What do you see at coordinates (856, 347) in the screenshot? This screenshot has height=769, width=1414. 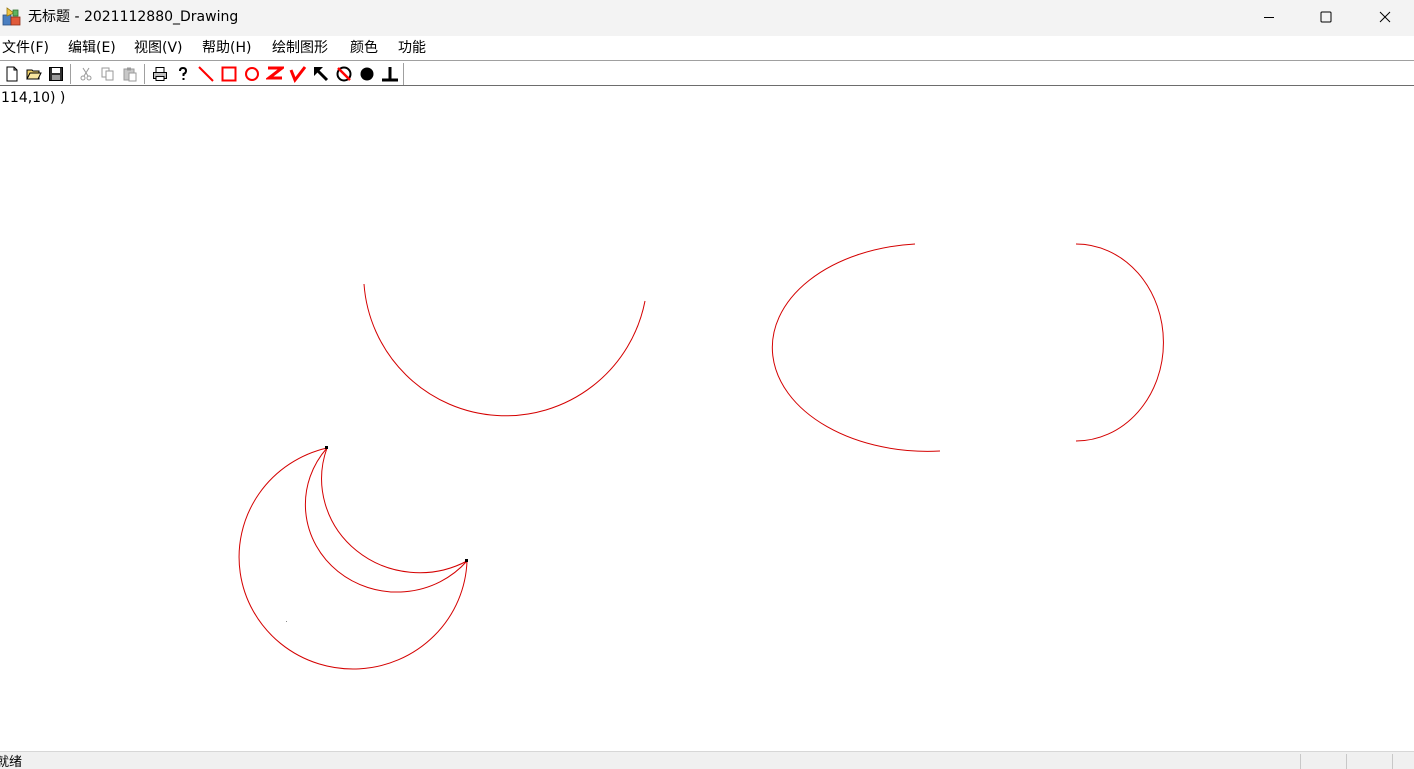 I see `drawn-arc-right-ellipse-left` at bounding box center [856, 347].